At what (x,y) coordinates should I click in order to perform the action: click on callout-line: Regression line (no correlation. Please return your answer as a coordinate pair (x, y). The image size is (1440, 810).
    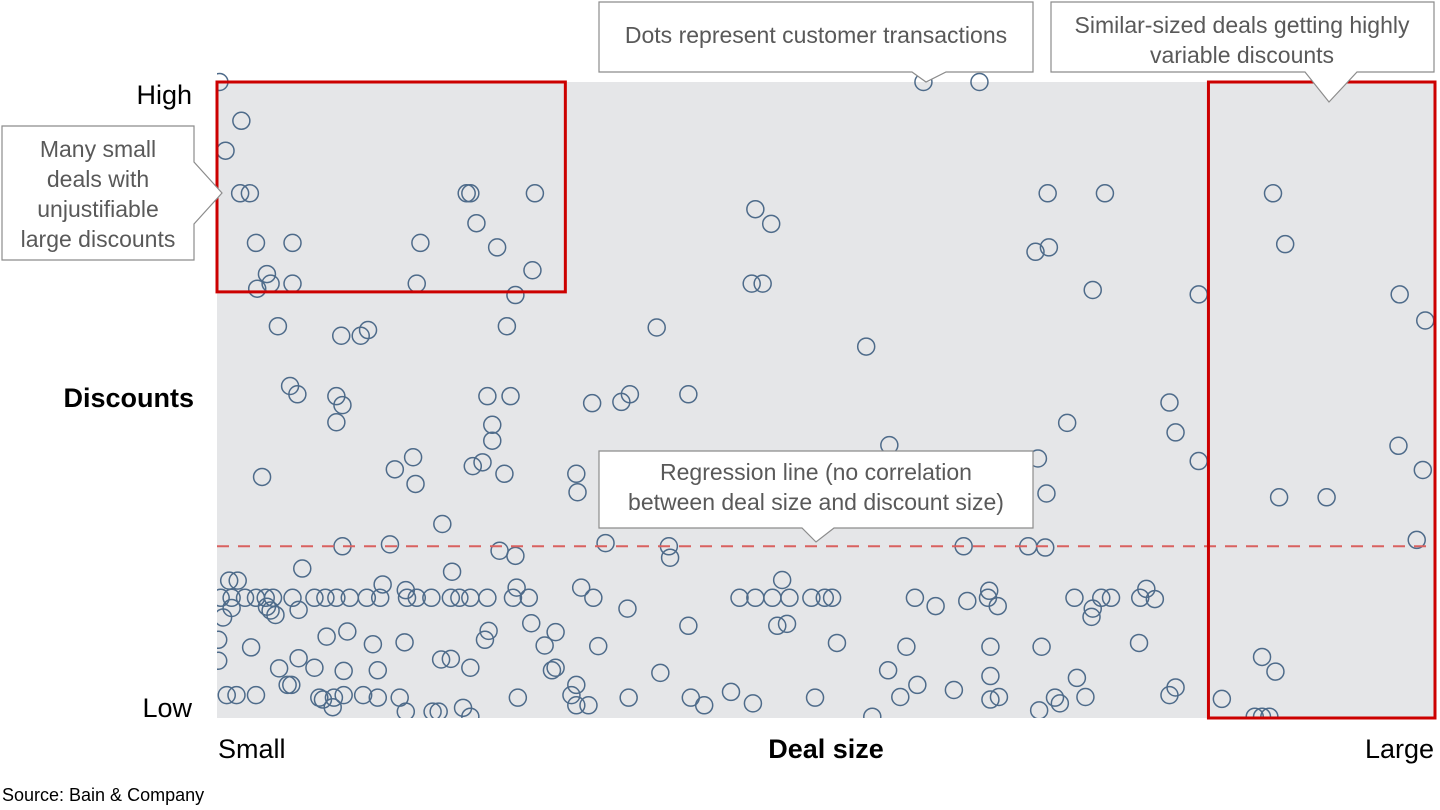
    Looking at the image, I should click on (816, 472).